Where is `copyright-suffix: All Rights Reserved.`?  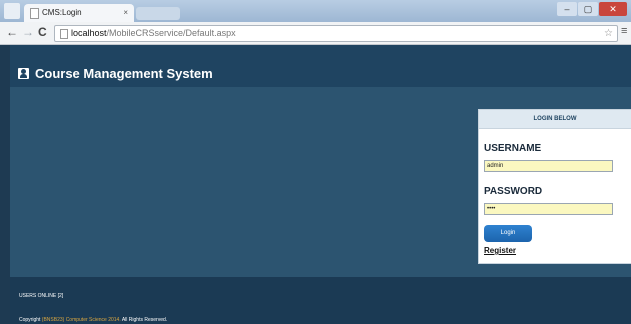 copyright-suffix: All Rights Reserved. is located at coordinates (144, 320).